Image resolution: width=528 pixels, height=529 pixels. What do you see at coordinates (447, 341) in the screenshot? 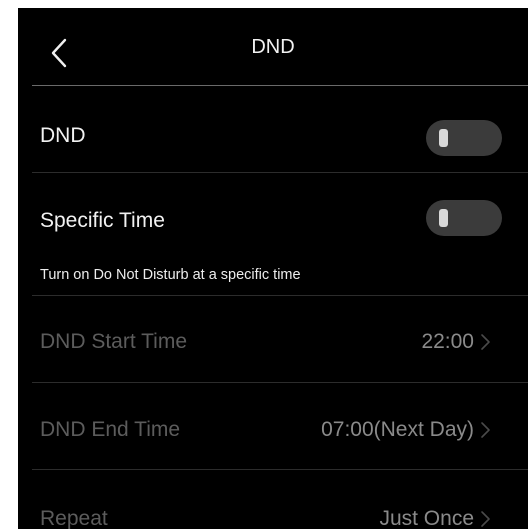
I see `start-time-value: 22:00` at bounding box center [447, 341].